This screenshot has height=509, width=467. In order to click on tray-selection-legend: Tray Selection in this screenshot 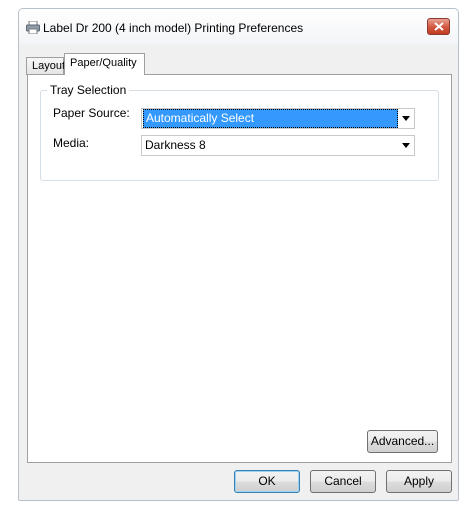, I will do `click(88, 90)`.